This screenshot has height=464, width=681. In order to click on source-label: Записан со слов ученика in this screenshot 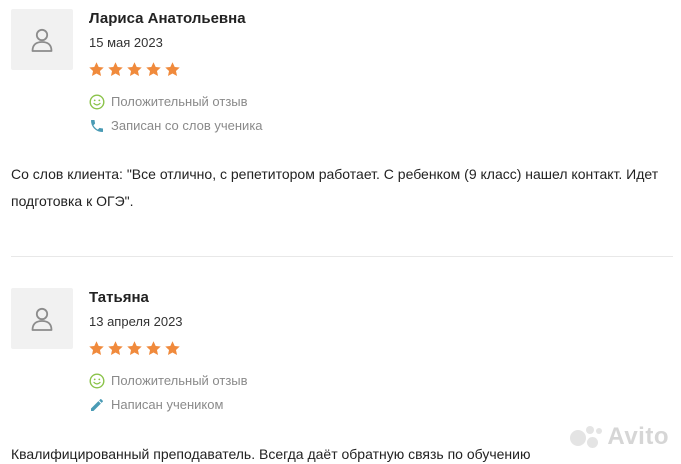, I will do `click(187, 125)`.